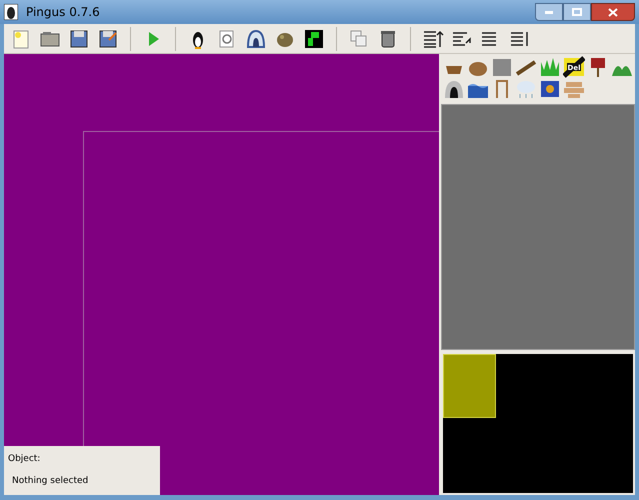  I want to click on maximize-button, so click(577, 12).